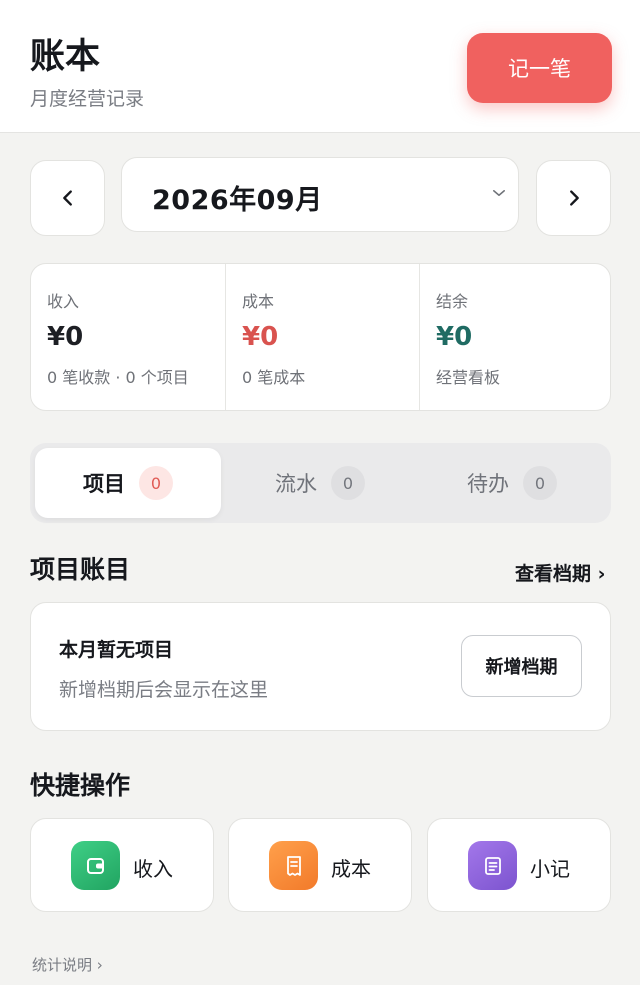 The height and width of the screenshot is (985, 640). I want to click on empty-state-title: 本月暂无项目, so click(116, 650).